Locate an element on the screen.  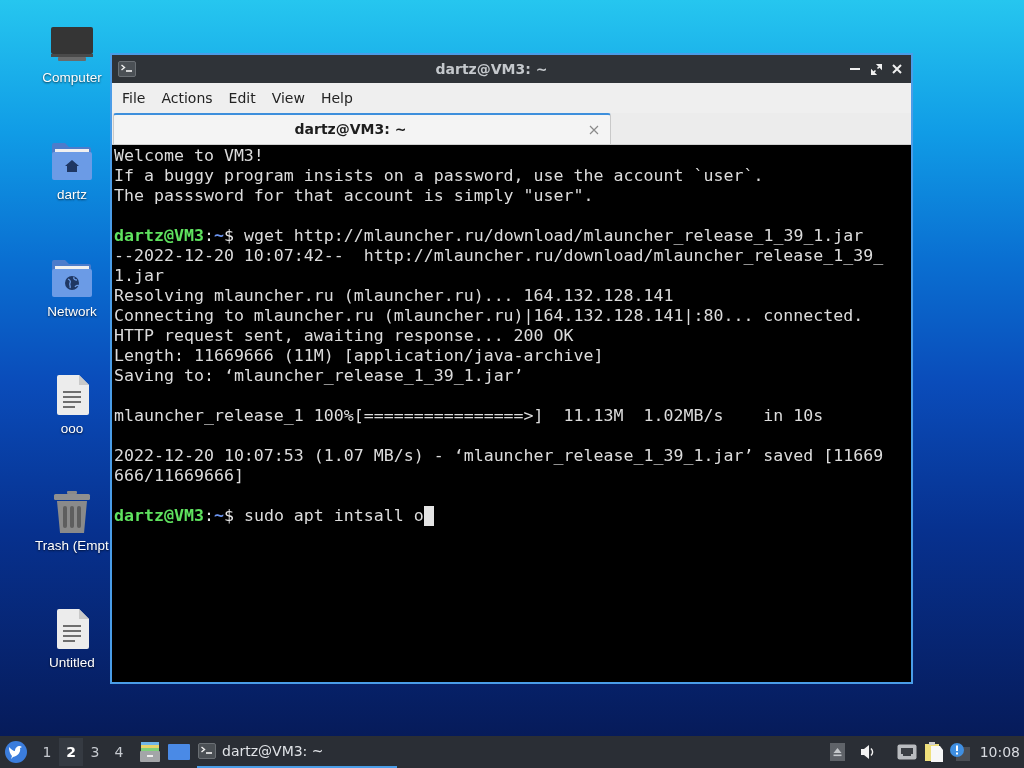
terminal-output-line: Length: 11669666 (11M) [application/java-archive] is located at coordinates (359, 356).